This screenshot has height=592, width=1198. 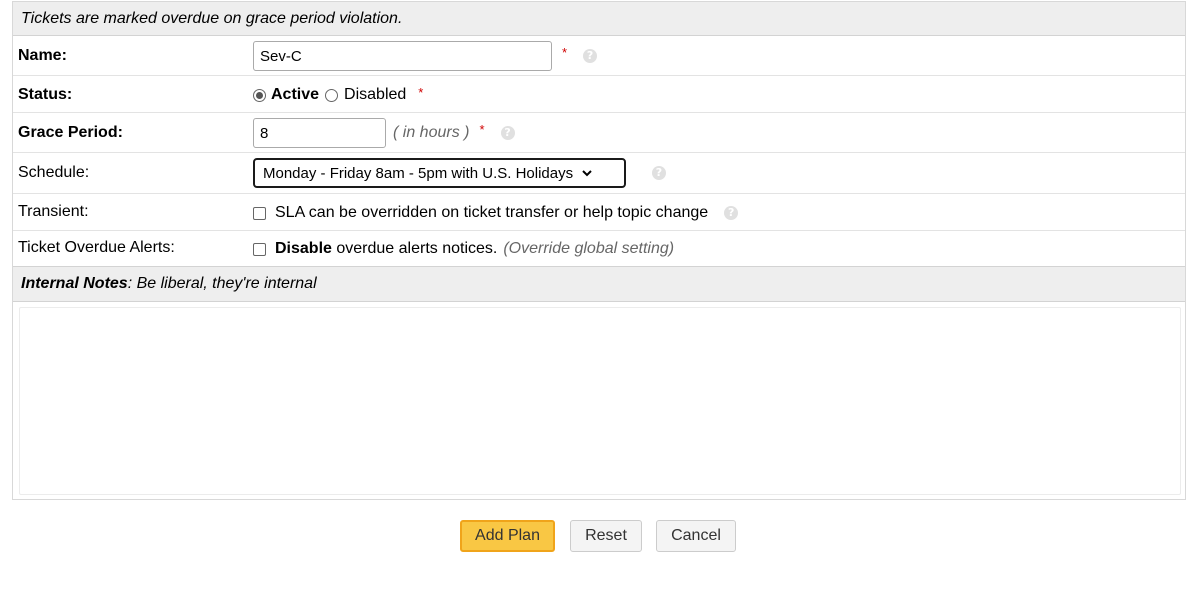 I want to click on overdue-alerts-bold-text: Disable, so click(x=303, y=248).